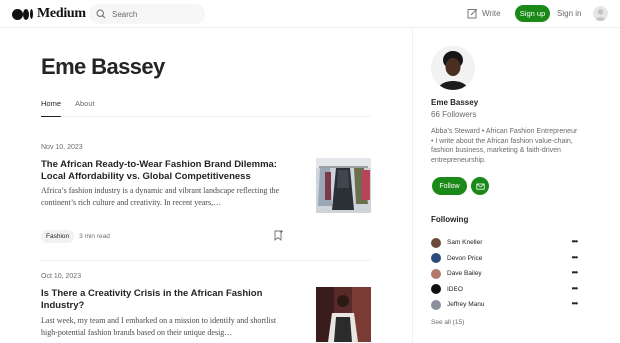  I want to click on following-name: IDEO, so click(455, 289).